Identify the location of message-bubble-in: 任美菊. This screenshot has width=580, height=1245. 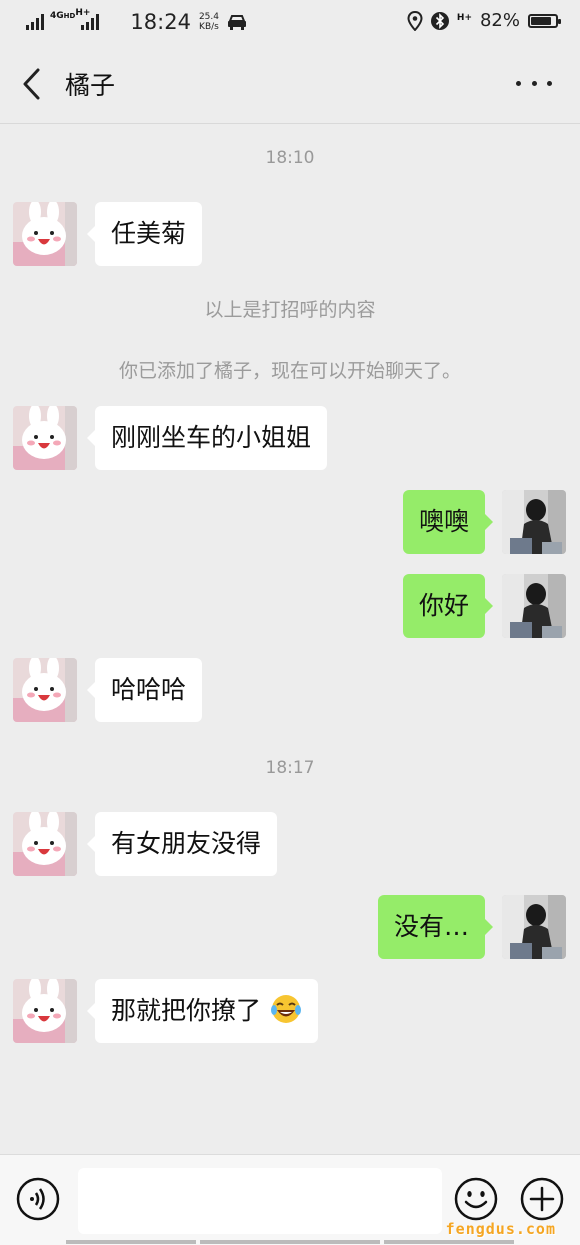
(144, 234).